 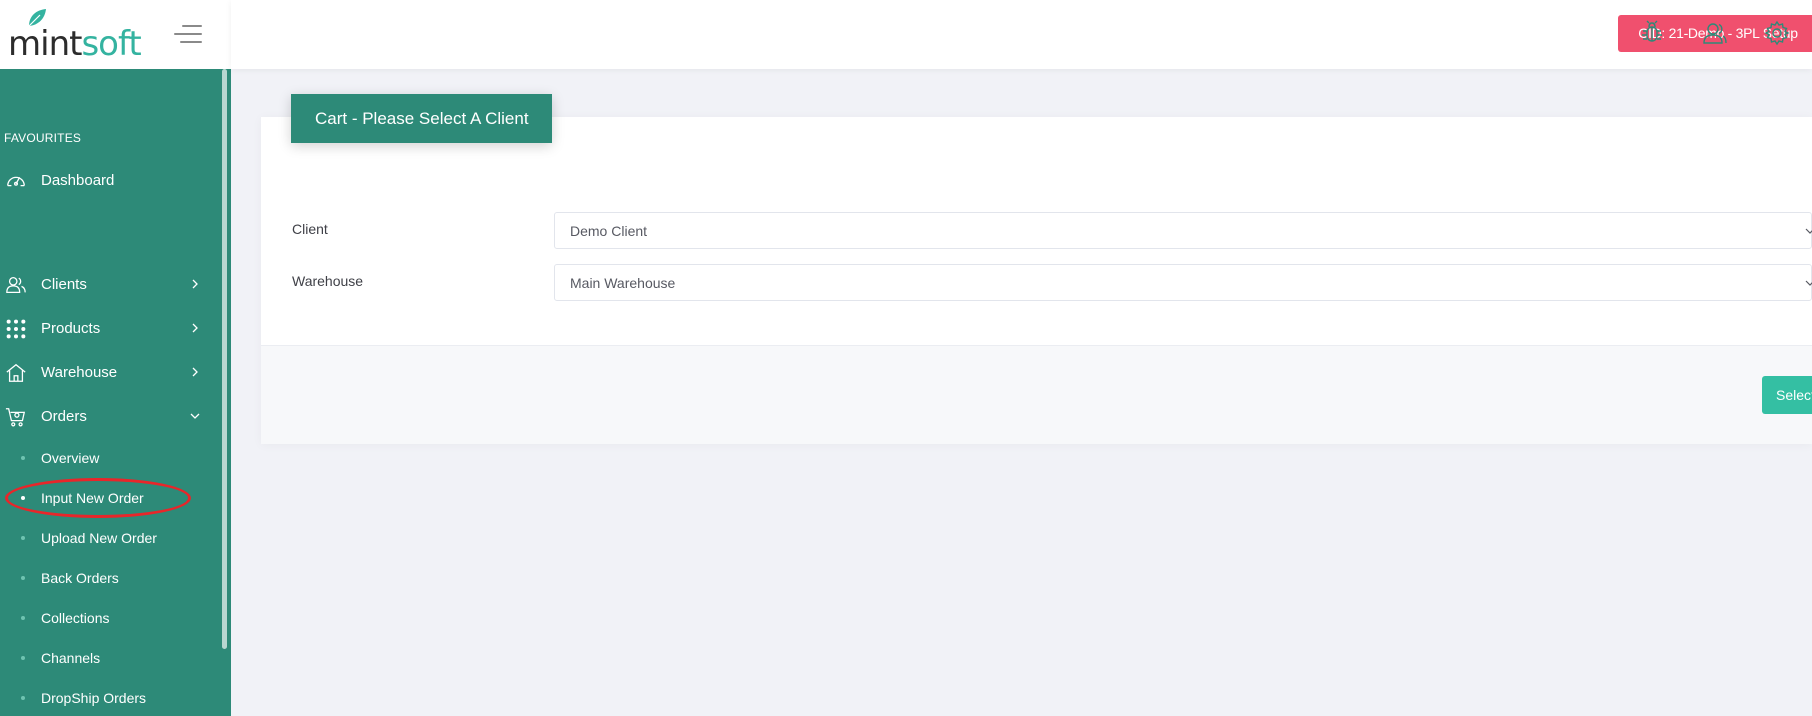 What do you see at coordinates (98, 498) in the screenshot?
I see `highlight-annotation` at bounding box center [98, 498].